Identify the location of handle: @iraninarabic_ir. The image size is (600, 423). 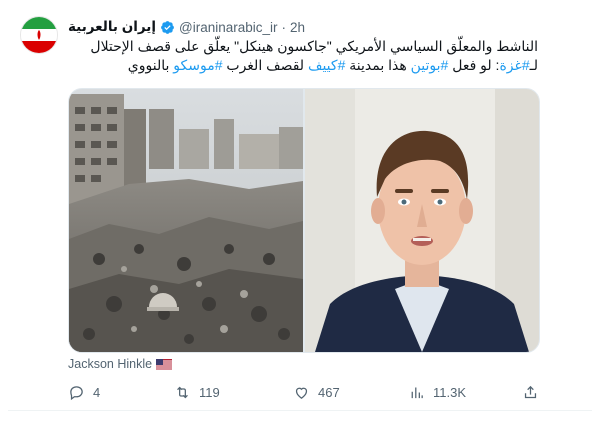
(228, 27).